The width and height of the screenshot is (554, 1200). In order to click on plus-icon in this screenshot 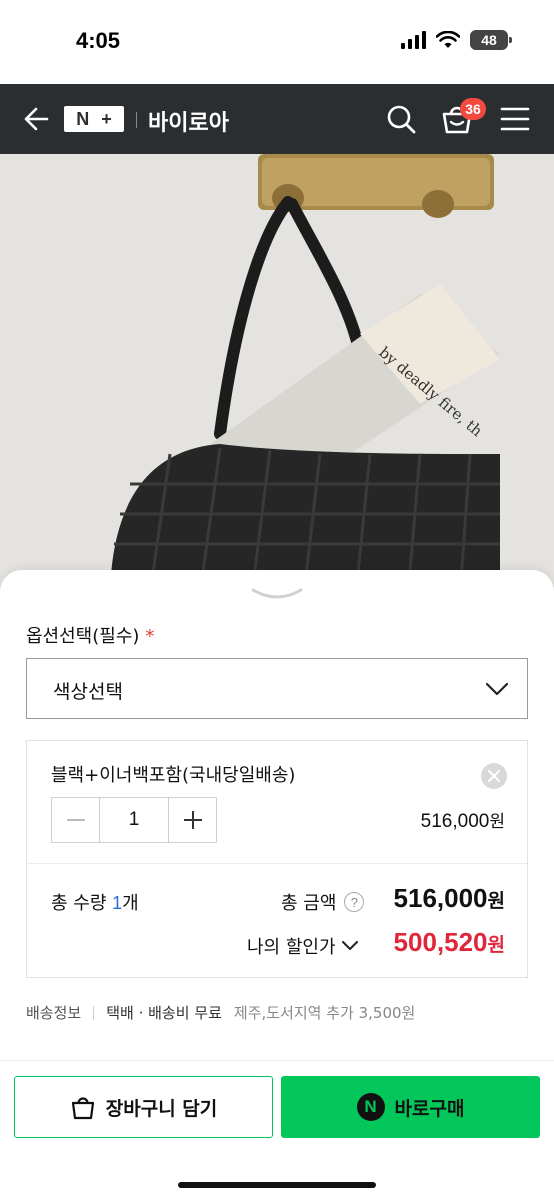, I will do `click(192, 820)`.